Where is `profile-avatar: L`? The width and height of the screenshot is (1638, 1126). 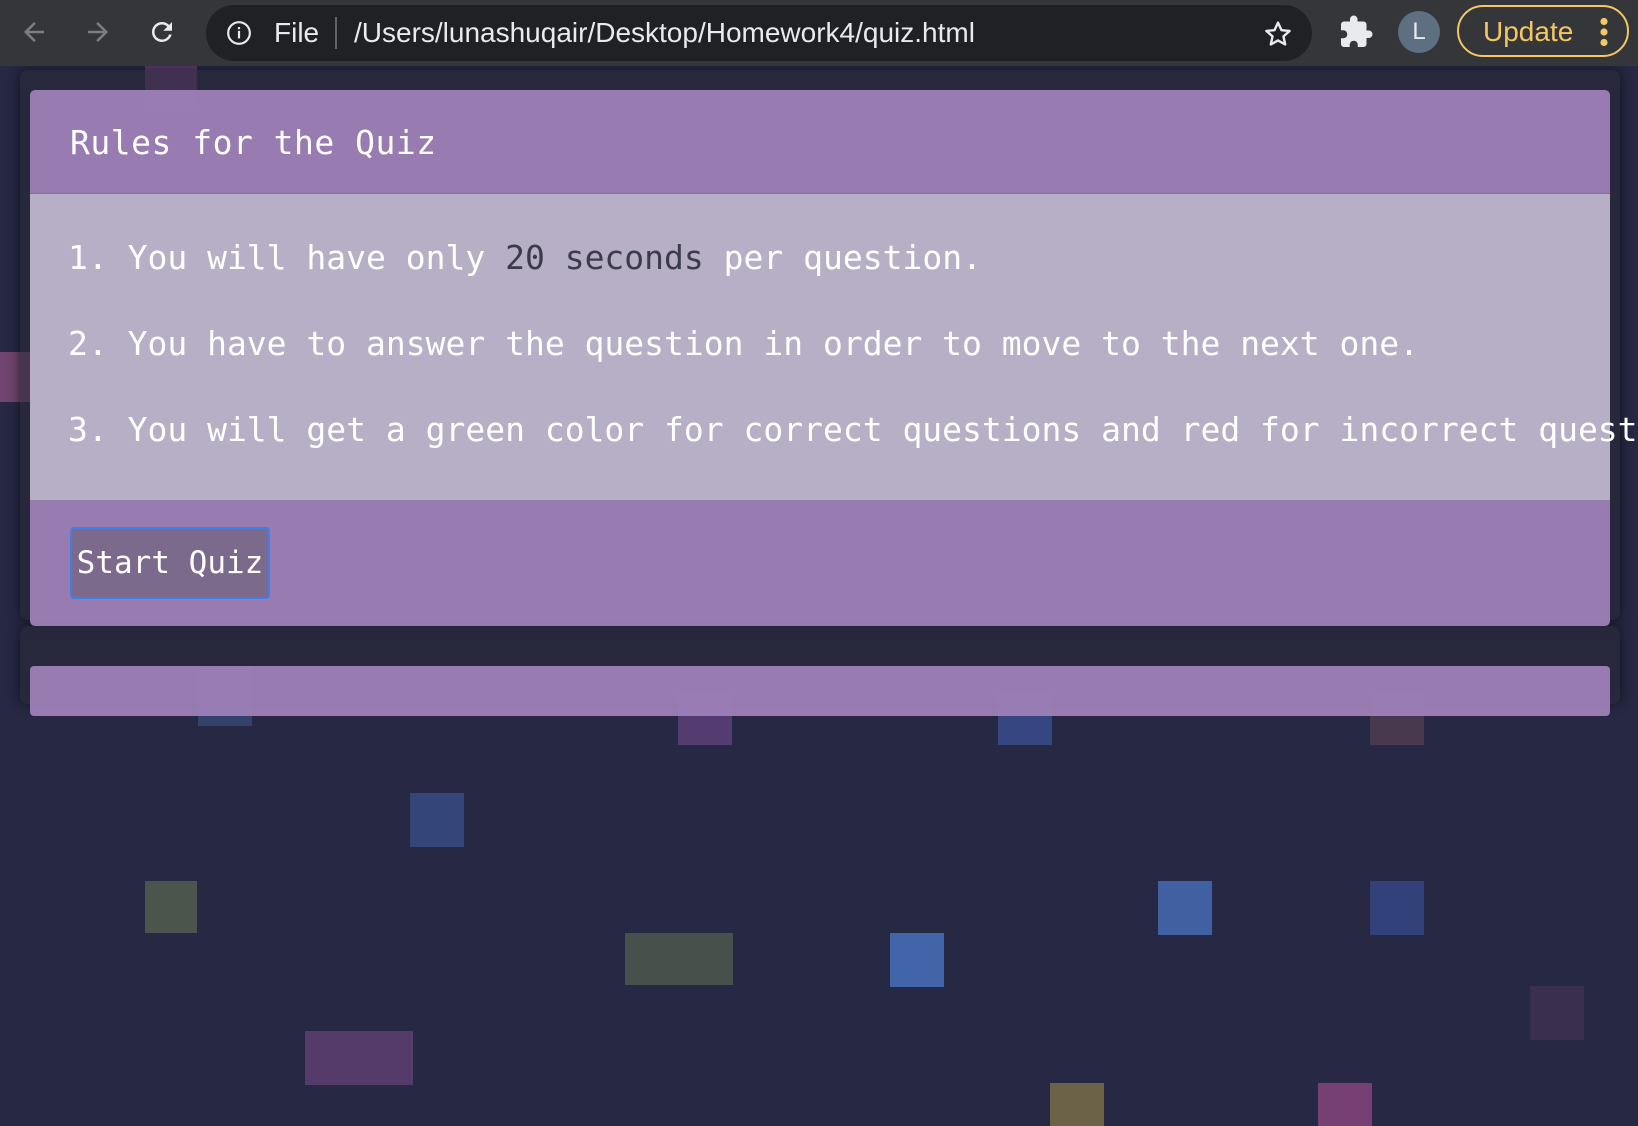
profile-avatar: L is located at coordinates (1419, 32).